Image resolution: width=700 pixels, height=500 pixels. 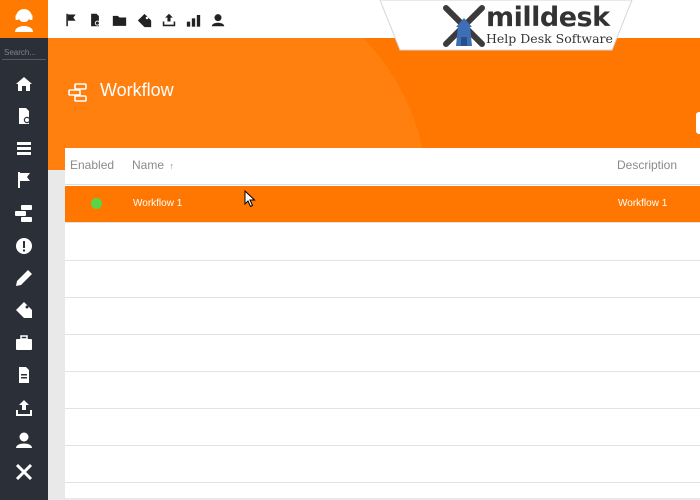 I want to click on headset-user-icon, so click(x=24, y=20).